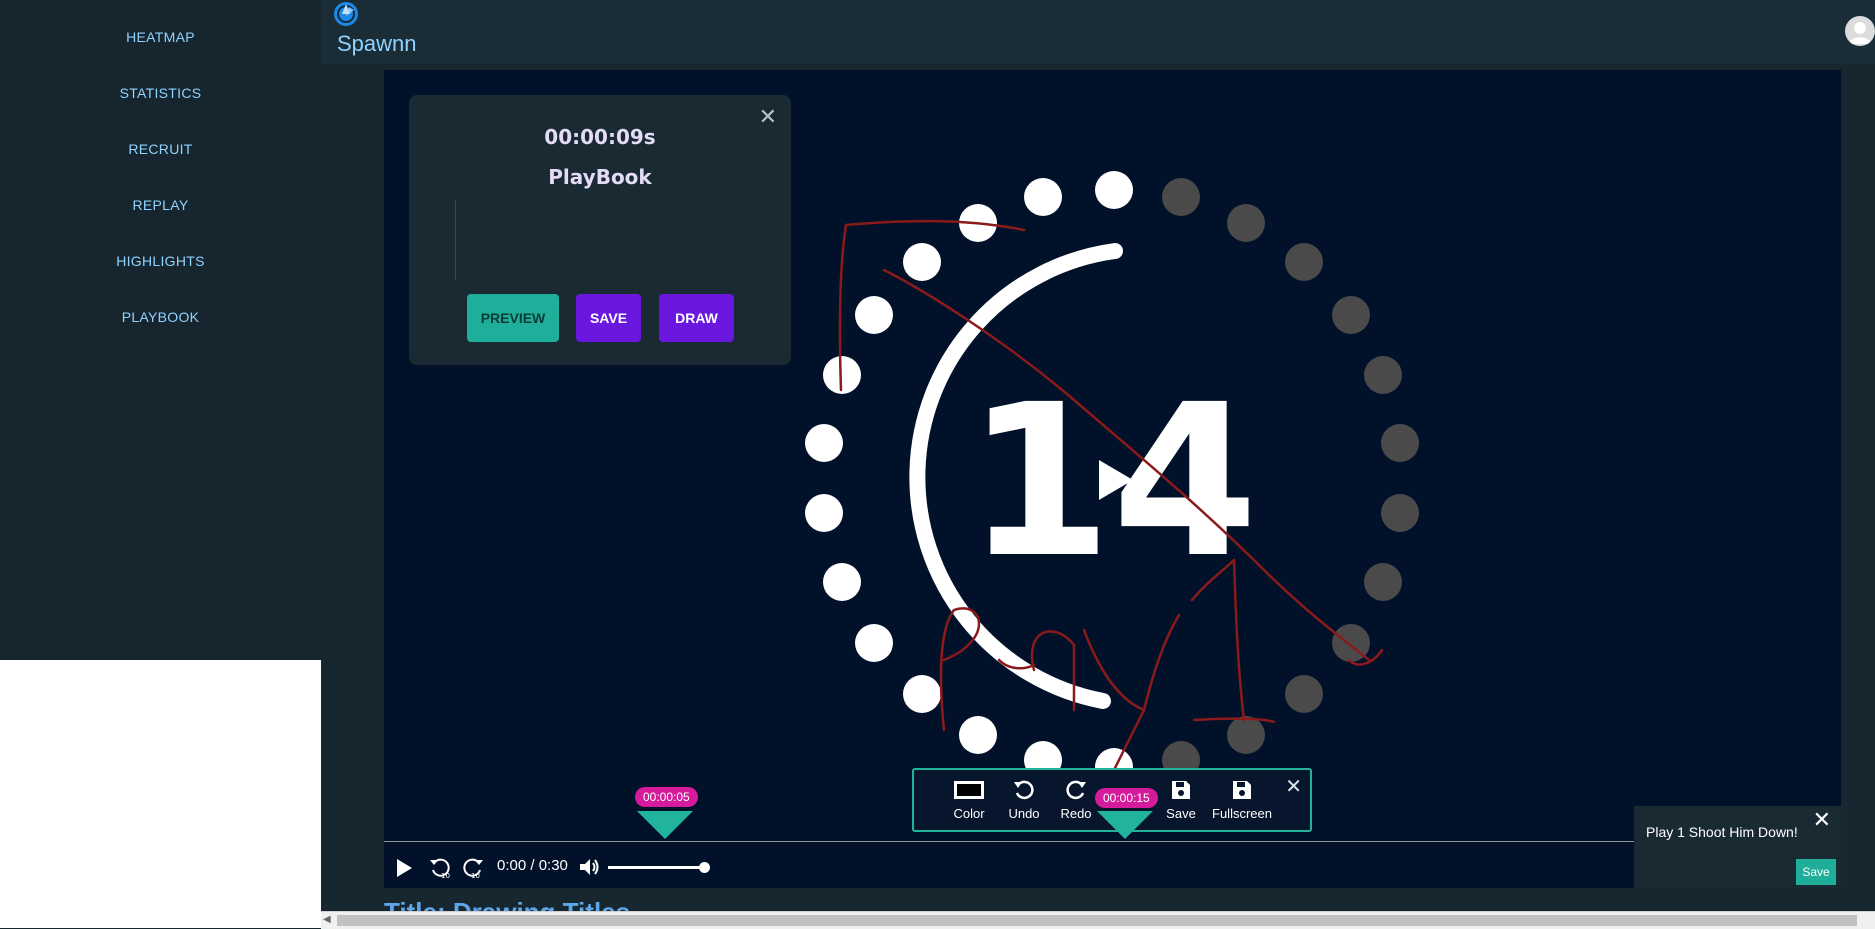  What do you see at coordinates (1024, 790) in the screenshot?
I see `undo-icon` at bounding box center [1024, 790].